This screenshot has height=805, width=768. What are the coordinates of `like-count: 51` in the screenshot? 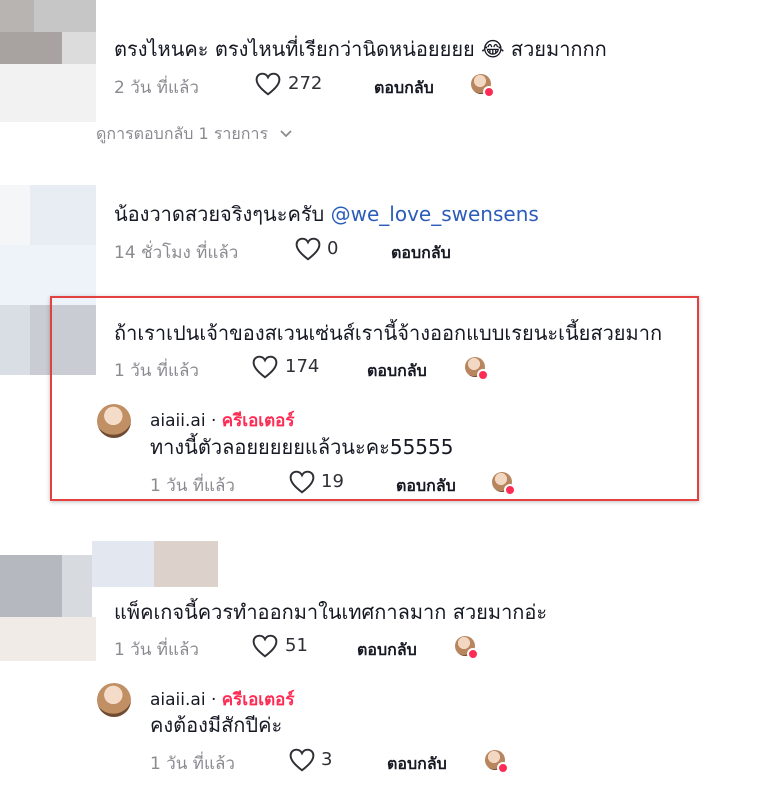 It's located at (296, 645).